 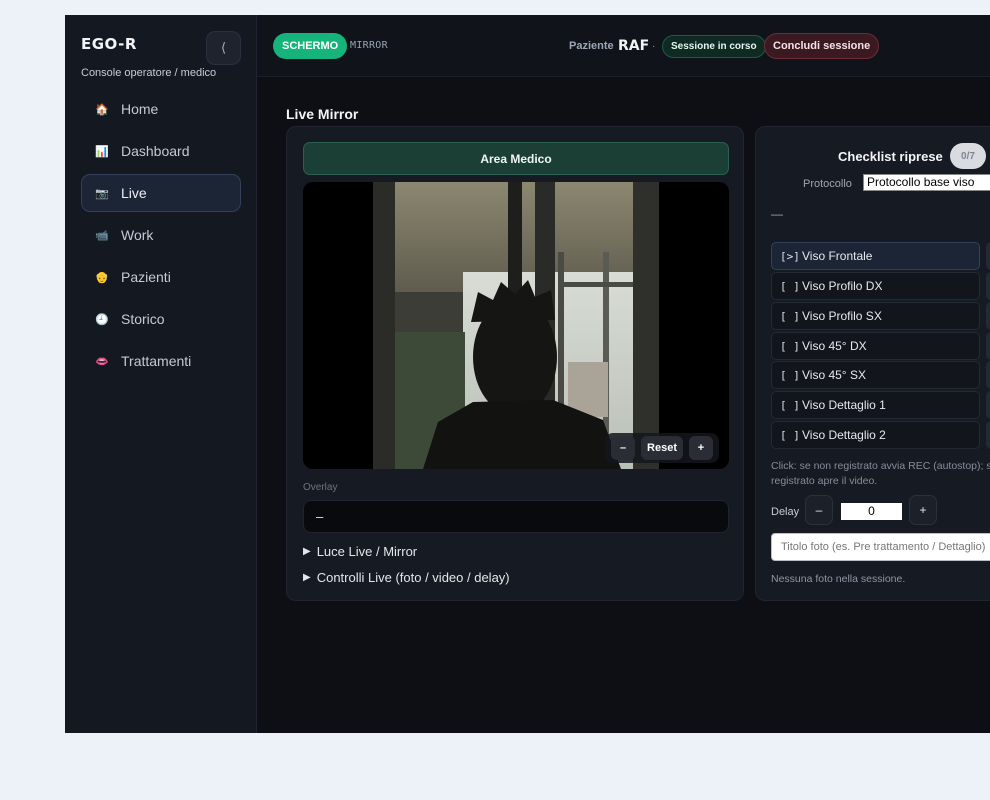 What do you see at coordinates (516, 516) in the screenshot?
I see `overlay-select: –` at bounding box center [516, 516].